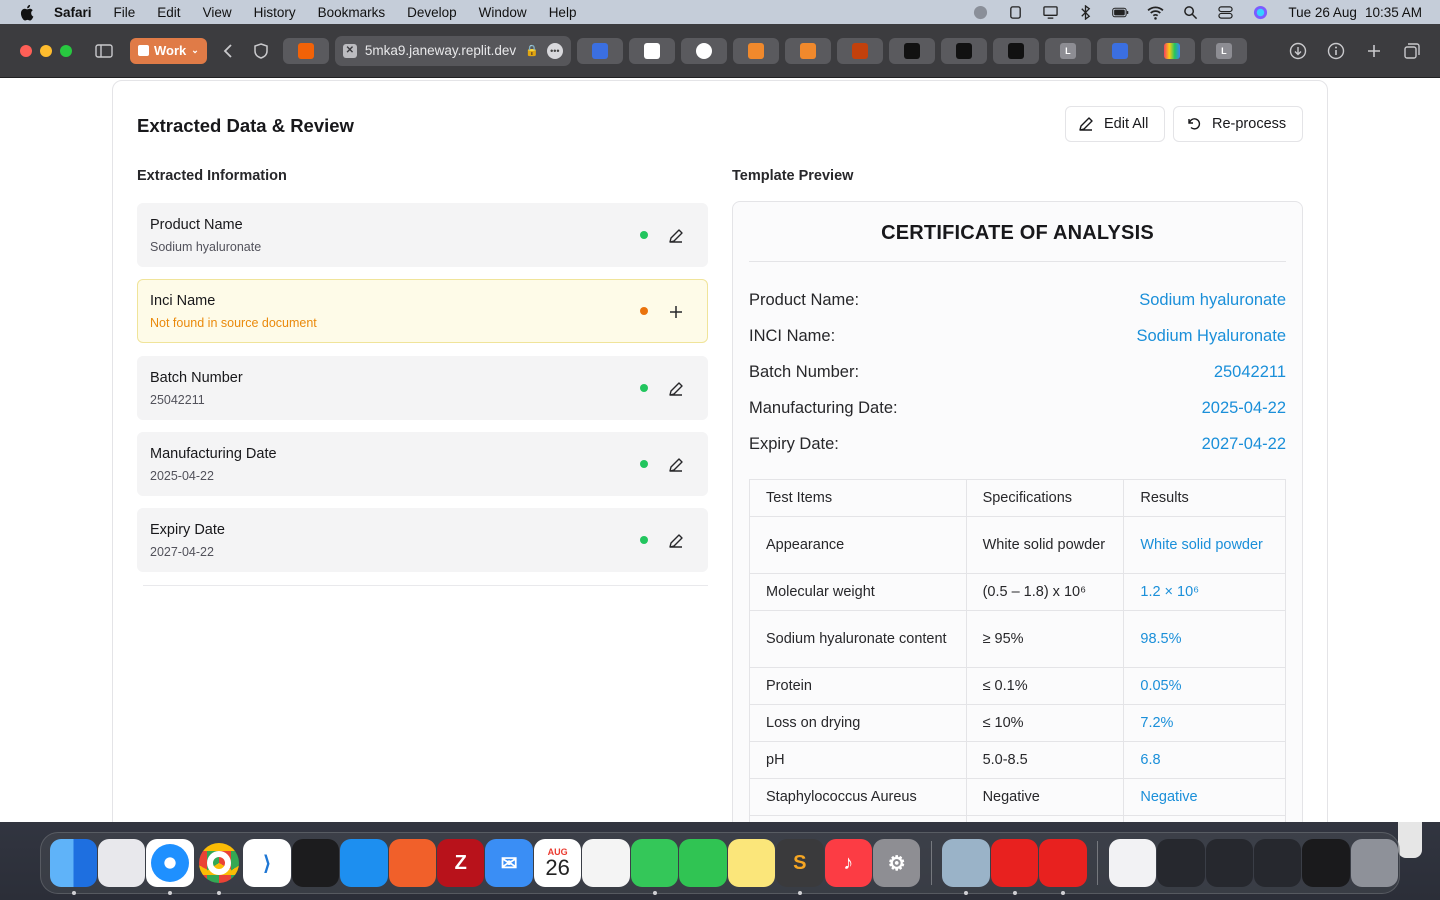 Image resolution: width=1440 pixels, height=900 pixels. I want to click on tab-docs, so click(599, 50).